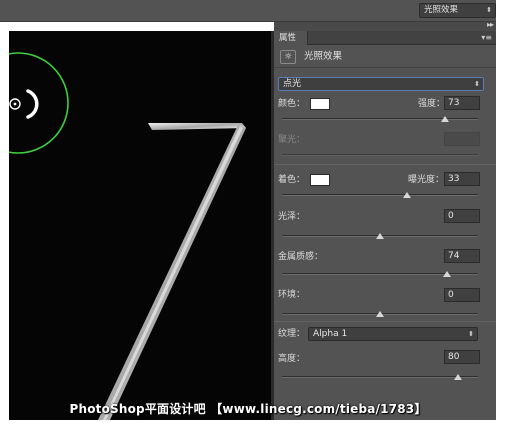  What do you see at coordinates (380, 236) in the screenshot?
I see `gloss-slider-thumb` at bounding box center [380, 236].